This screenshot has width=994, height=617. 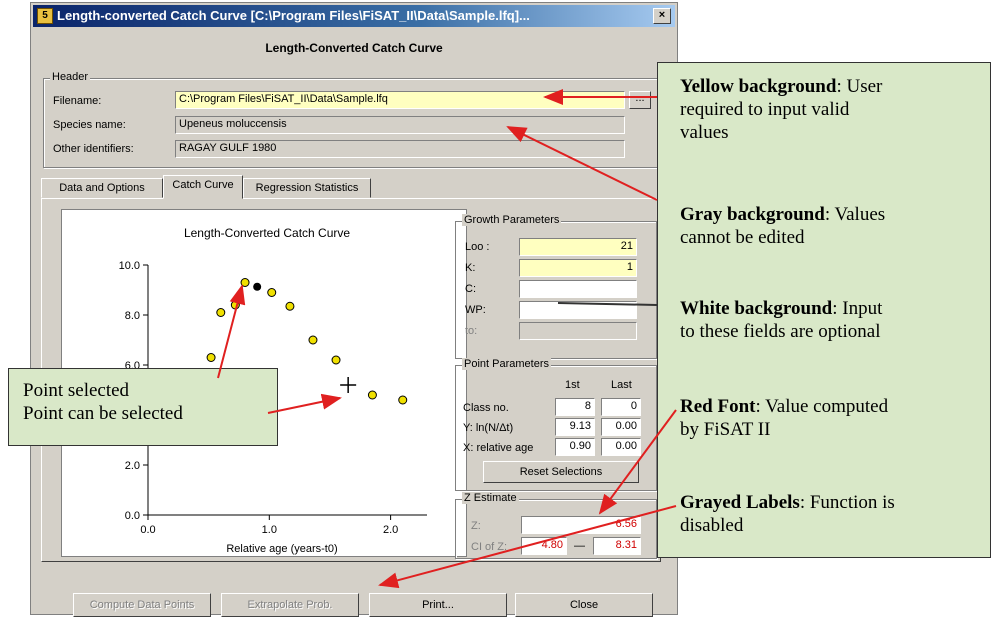 I want to click on y-ln-label: Y: ln(N/Δt), so click(x=488, y=428).